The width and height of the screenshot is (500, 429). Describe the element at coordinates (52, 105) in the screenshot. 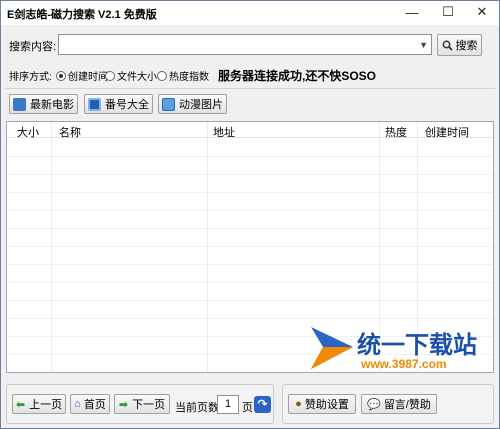

I see `latest-movies-label: 最新电影` at that location.